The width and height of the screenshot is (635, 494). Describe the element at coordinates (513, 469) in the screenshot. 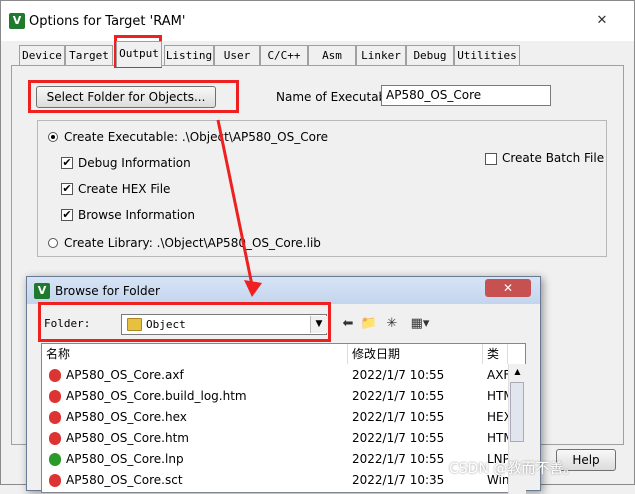

I see `watermark: CSDN @教而不善。` at that location.